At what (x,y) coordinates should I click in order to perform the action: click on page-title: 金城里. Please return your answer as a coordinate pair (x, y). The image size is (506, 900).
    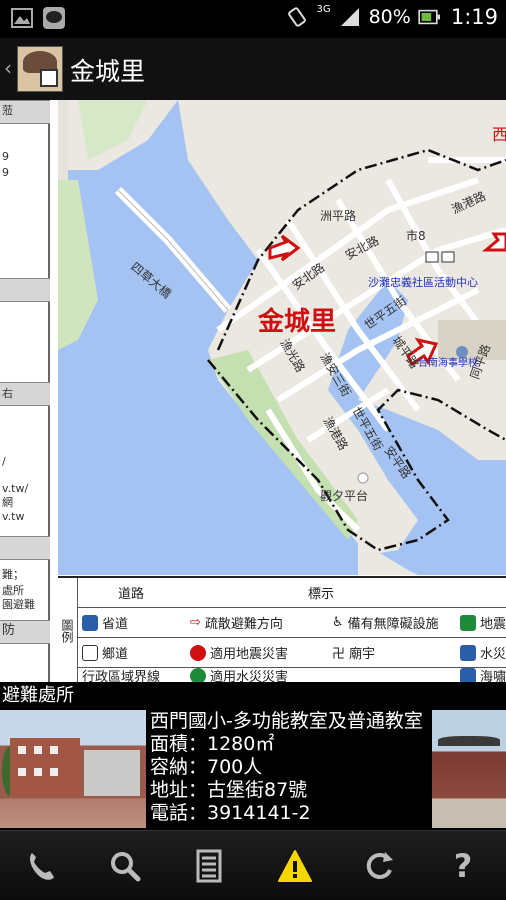
    Looking at the image, I should click on (108, 71).